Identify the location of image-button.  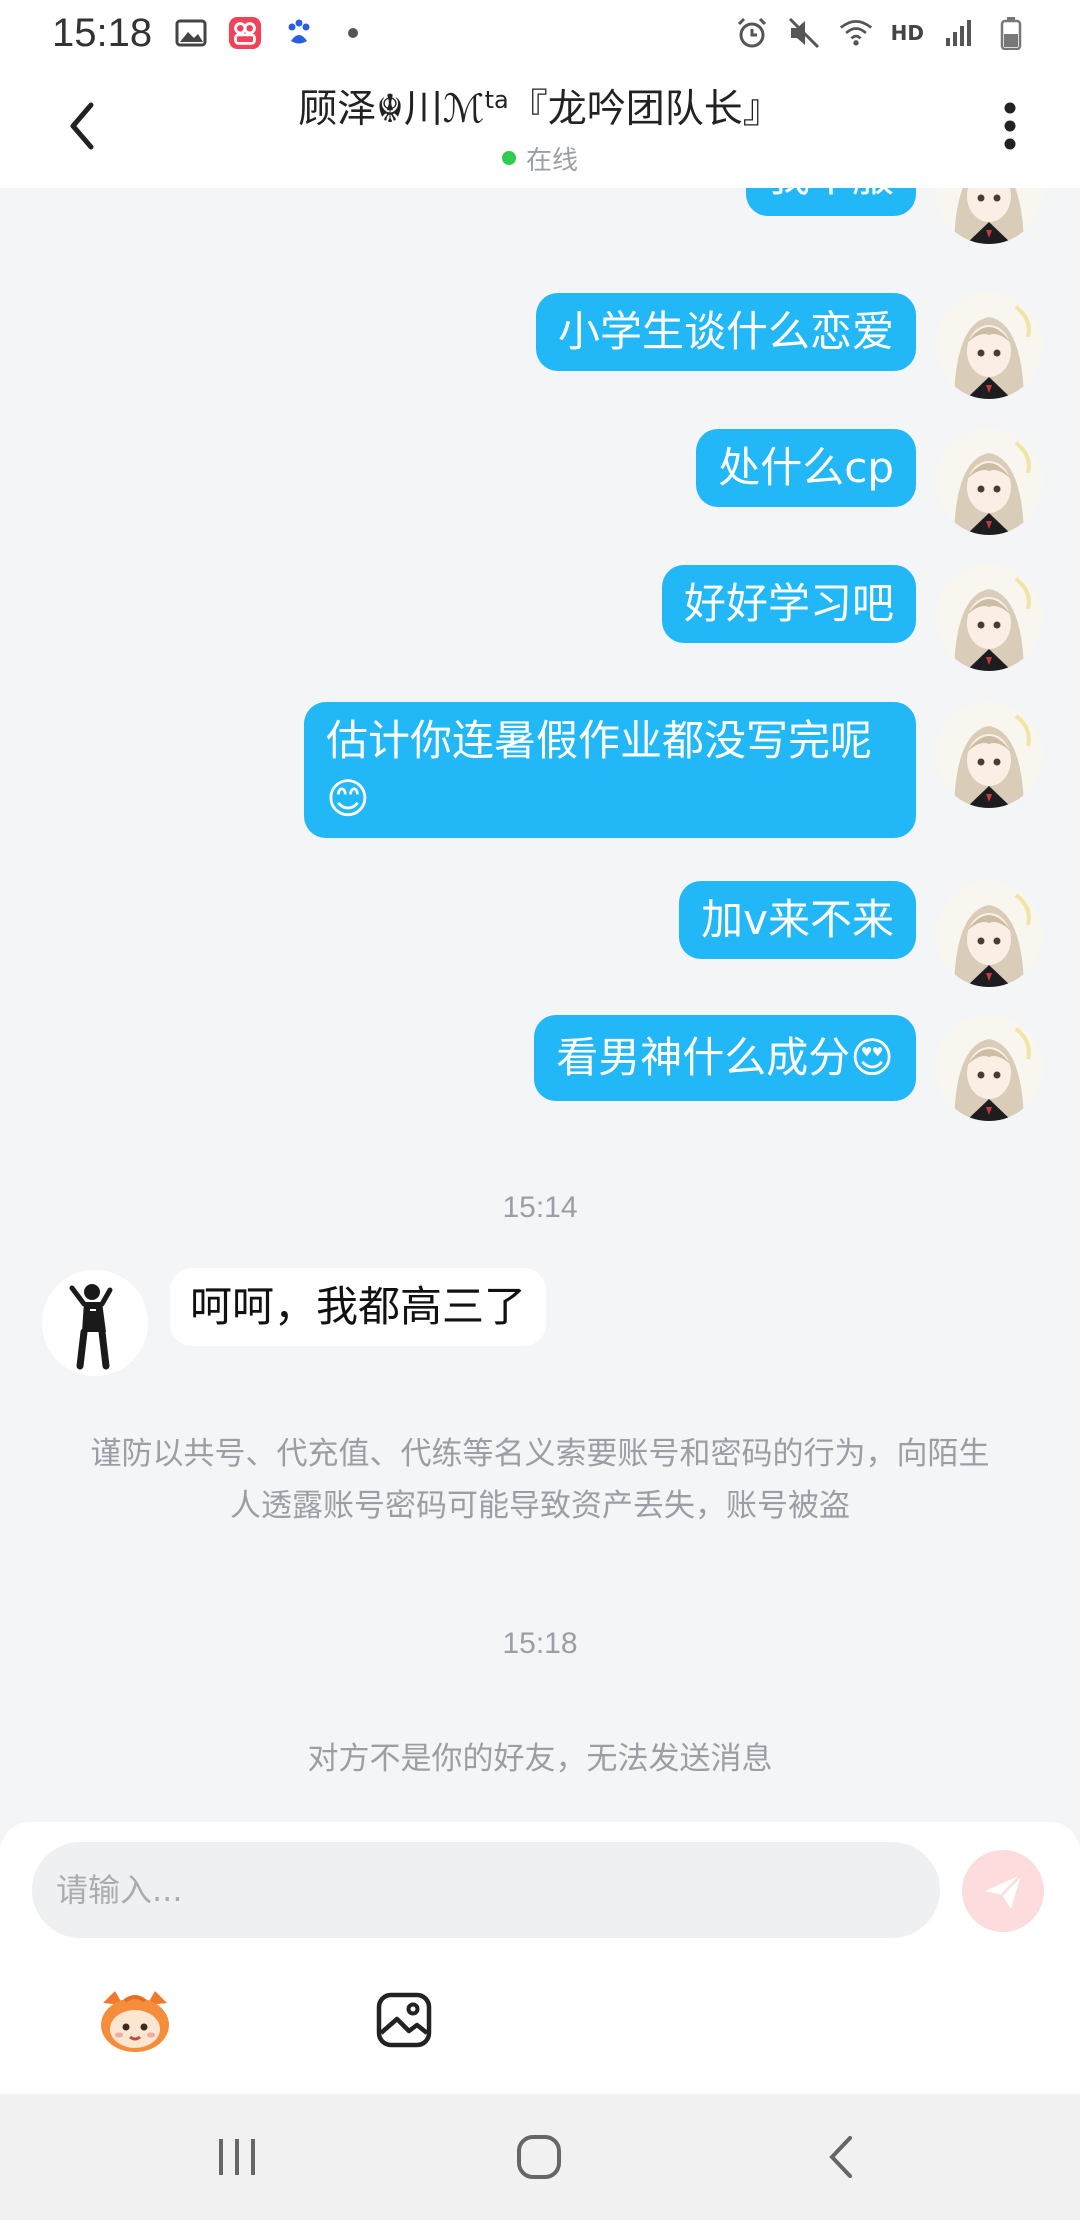
(404, 2020).